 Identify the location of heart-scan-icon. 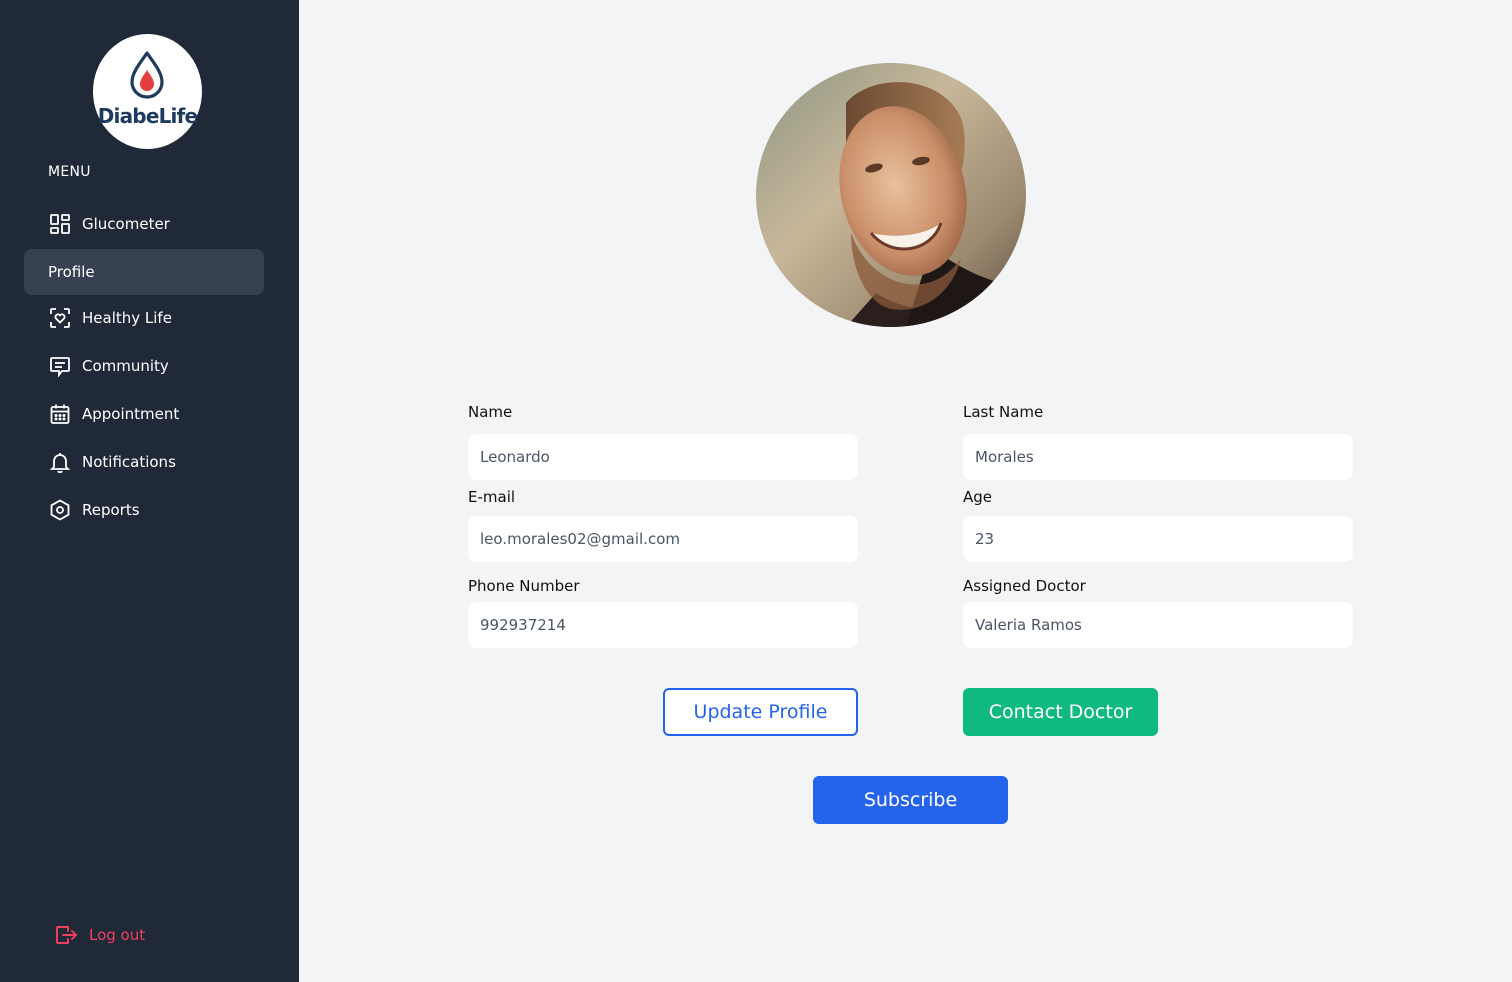
(60, 318).